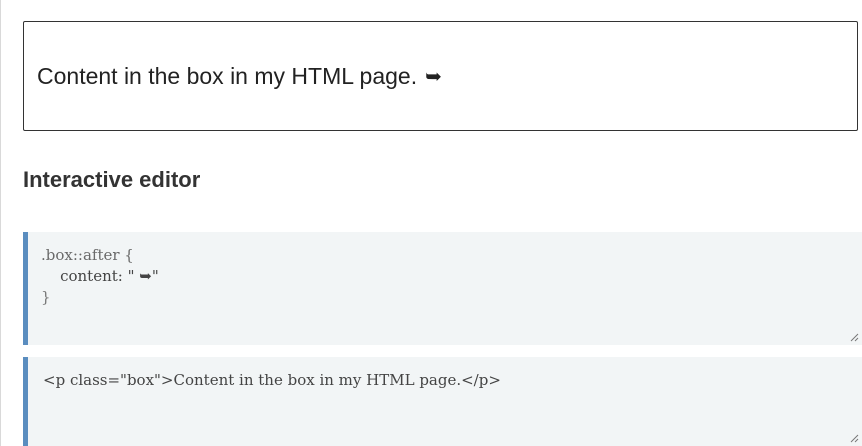  I want to click on css-property: content:, so click(84, 276).